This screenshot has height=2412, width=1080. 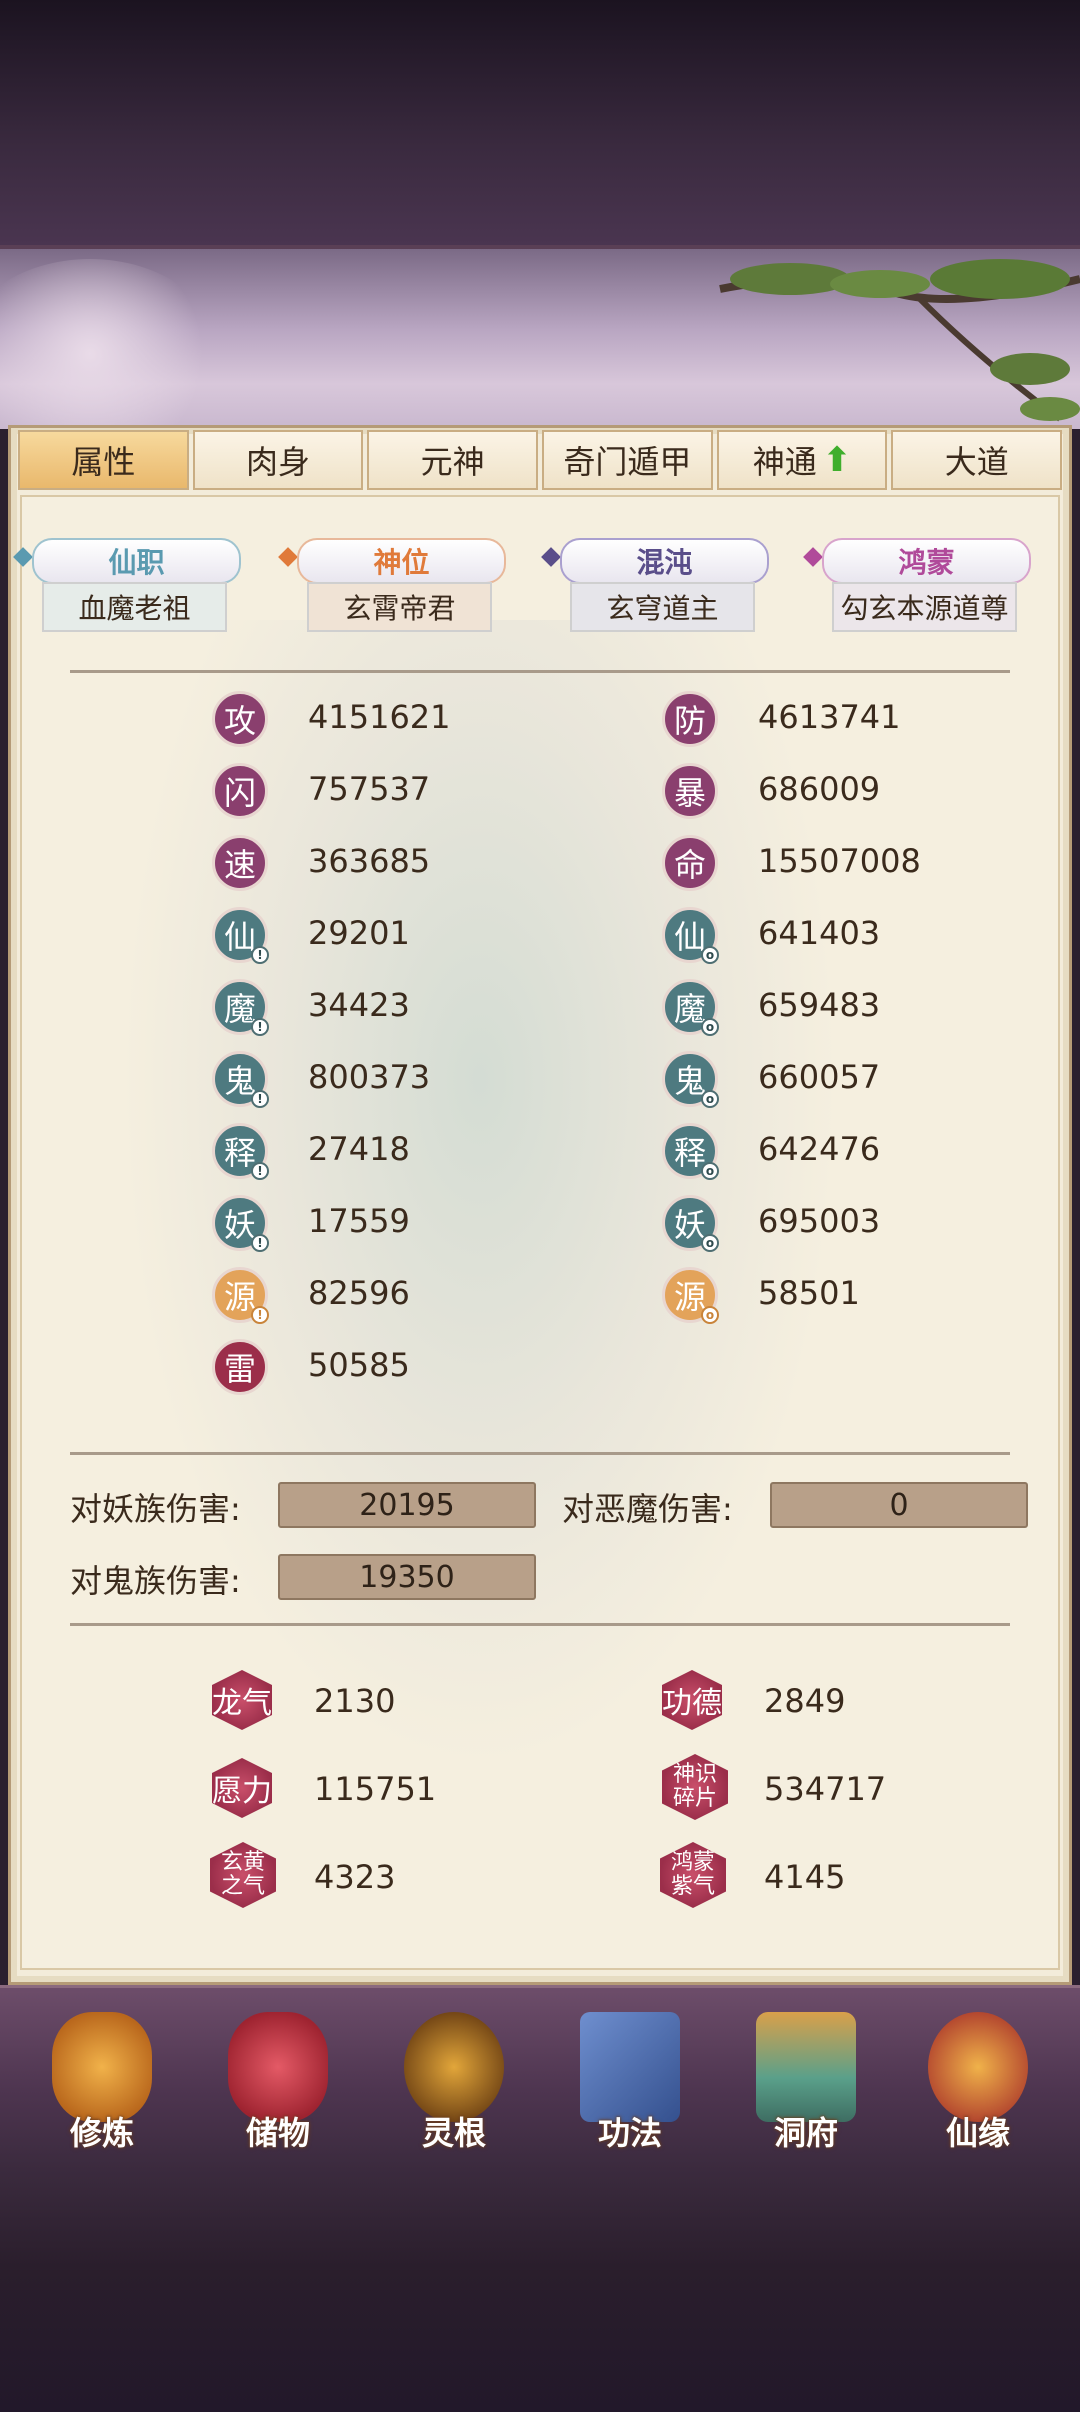 I want to click on hp-icon: 命, so click(x=690, y=863).